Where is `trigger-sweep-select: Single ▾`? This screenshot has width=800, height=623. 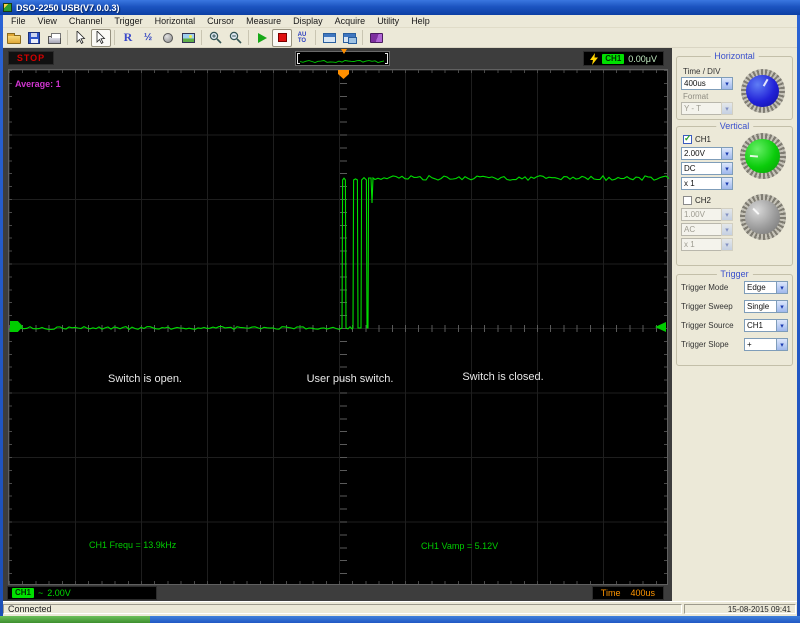 trigger-sweep-select: Single ▾ is located at coordinates (766, 306).